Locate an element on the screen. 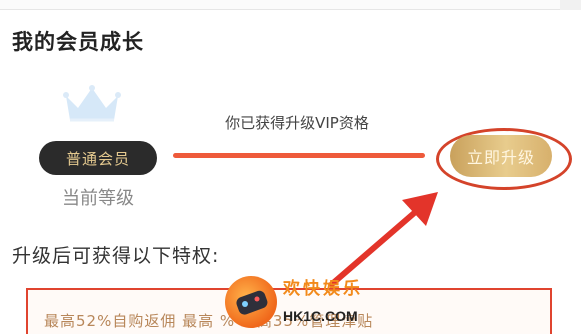 This screenshot has width=581, height=334. upgrade-eligibility-caption: 你已获得升级VIP资格 is located at coordinates (297, 123).